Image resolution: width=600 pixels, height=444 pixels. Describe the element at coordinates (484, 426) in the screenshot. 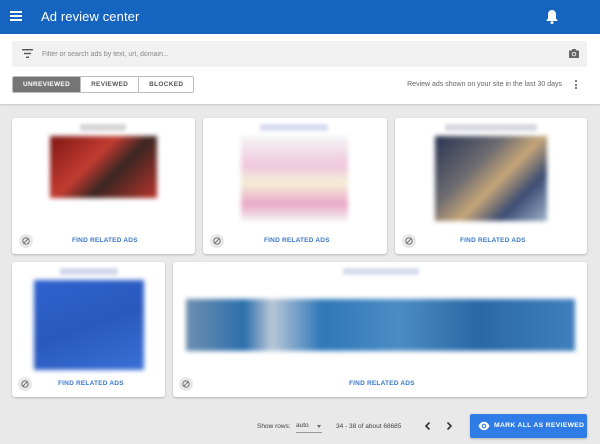

I see `eye-icon` at that location.